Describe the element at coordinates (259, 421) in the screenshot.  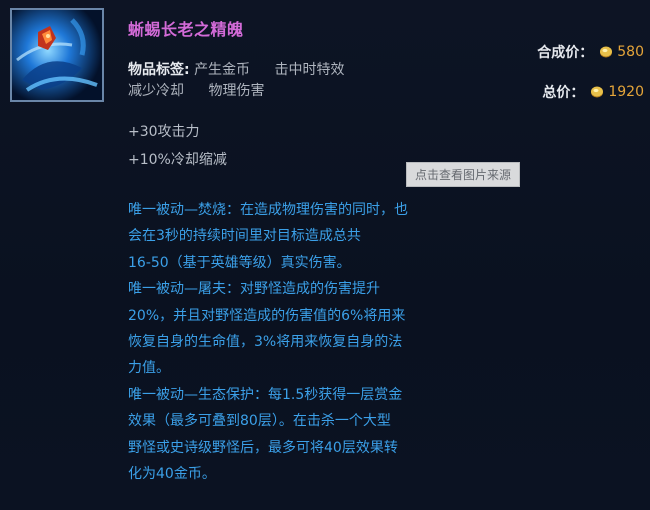
I see `passive-line: 效果（最多可叠到80层）。在击杀一个大型` at that location.